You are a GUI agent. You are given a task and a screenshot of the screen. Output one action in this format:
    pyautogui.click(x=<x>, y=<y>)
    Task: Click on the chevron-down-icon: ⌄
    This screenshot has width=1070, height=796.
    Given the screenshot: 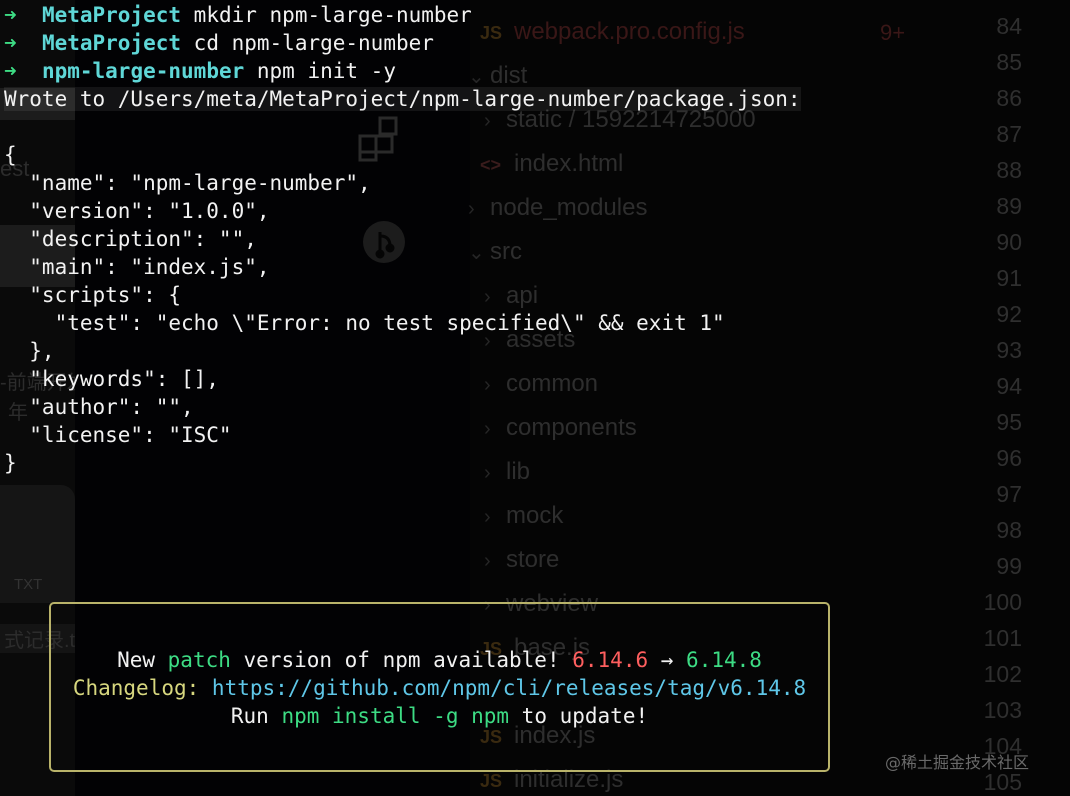 What is the action you would take?
    pyautogui.click(x=476, y=253)
    